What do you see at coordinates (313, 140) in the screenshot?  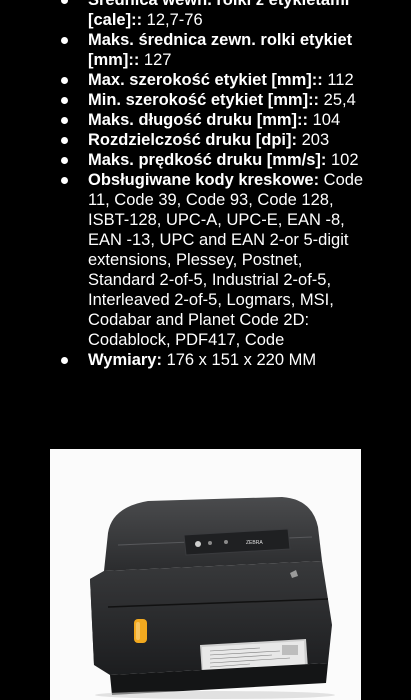 I see `spec-value: 203` at bounding box center [313, 140].